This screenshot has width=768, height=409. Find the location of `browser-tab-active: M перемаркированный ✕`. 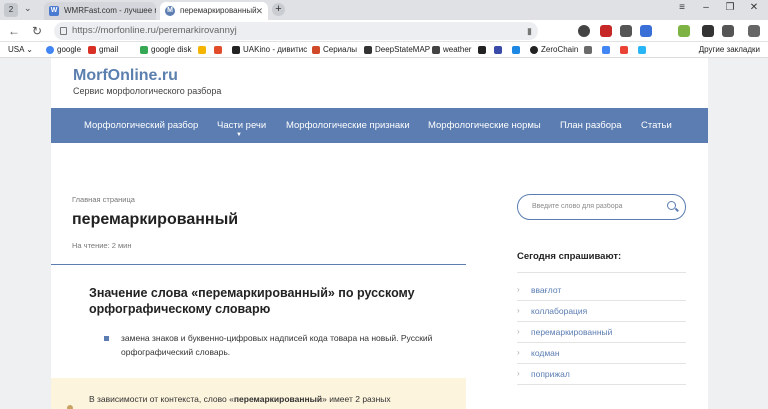

browser-tab-active: M перемаркированный ✕ is located at coordinates (214, 11).